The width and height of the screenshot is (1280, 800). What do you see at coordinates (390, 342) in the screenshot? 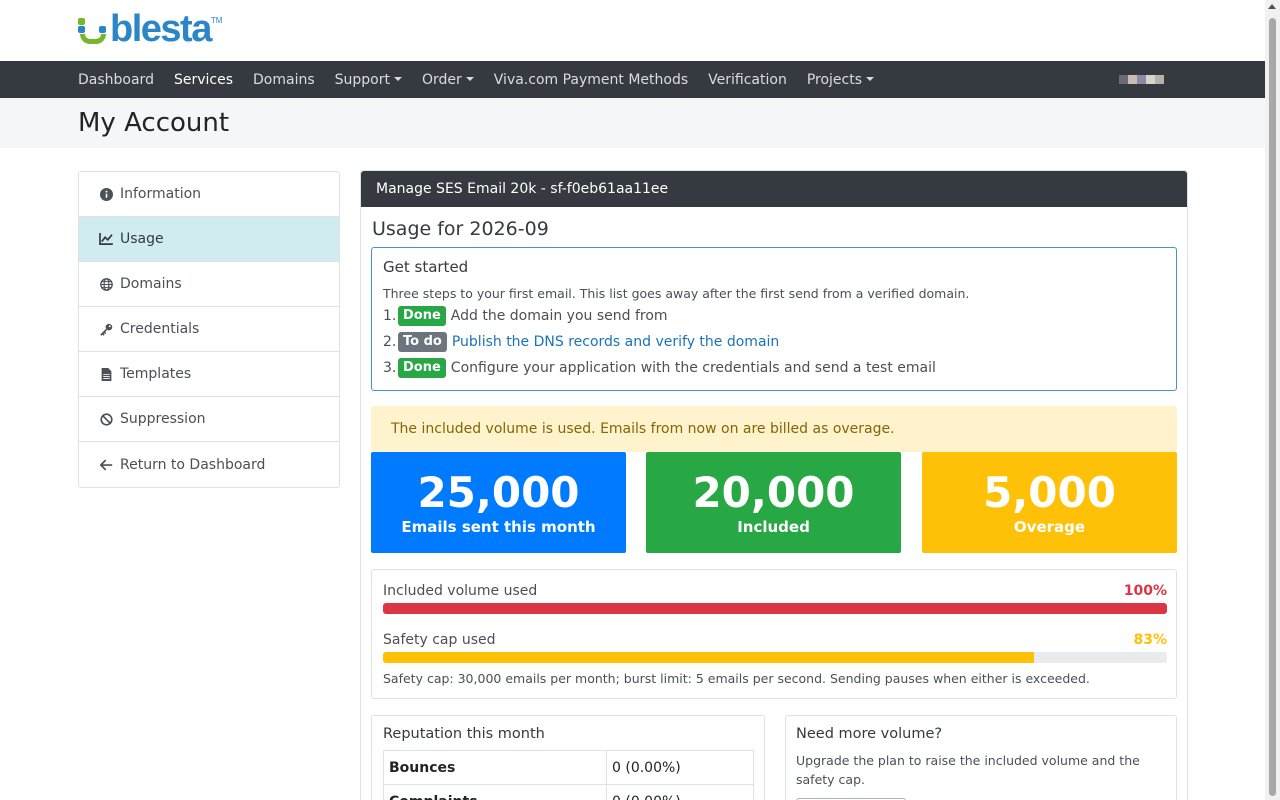
I see `step-number: 2.` at bounding box center [390, 342].